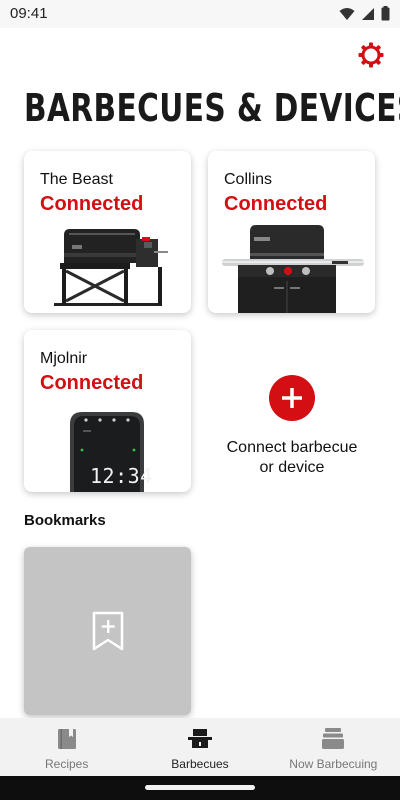  Describe the element at coordinates (385, 16) in the screenshot. I see `battery-icon` at that location.